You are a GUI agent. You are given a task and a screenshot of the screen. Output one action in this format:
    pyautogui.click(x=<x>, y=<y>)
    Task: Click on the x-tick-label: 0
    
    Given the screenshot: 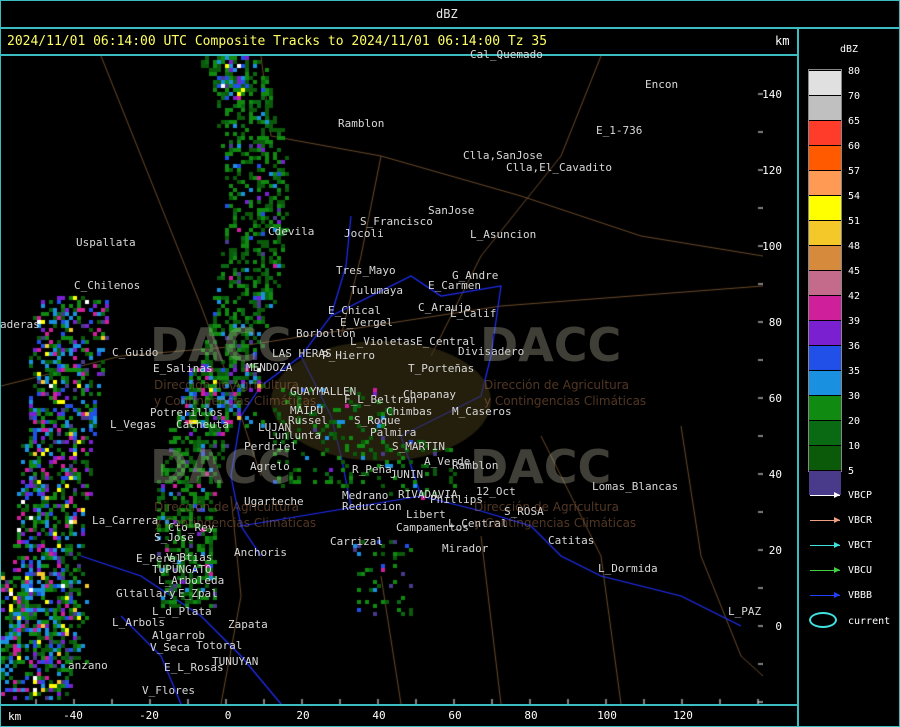 What is the action you would take?
    pyautogui.click(x=228, y=715)
    